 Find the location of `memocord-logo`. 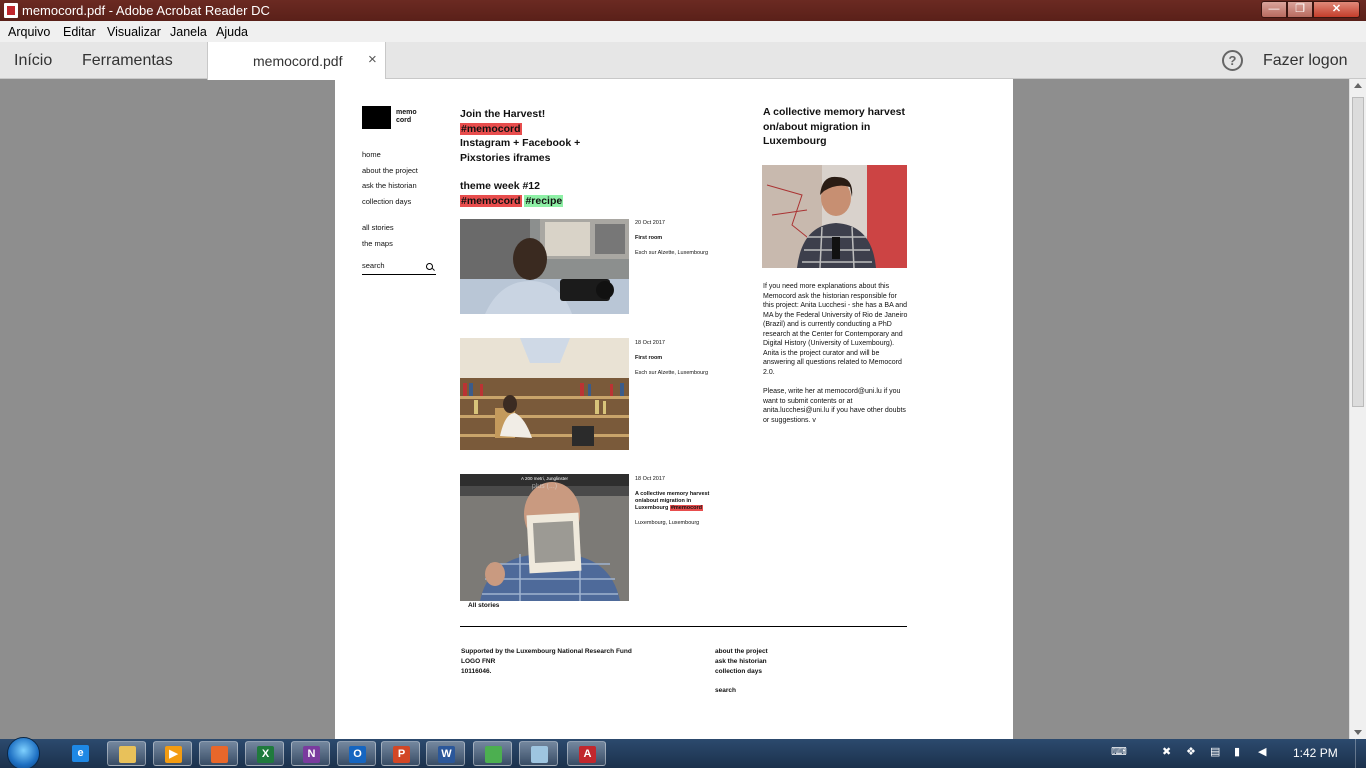

memocord-logo is located at coordinates (376, 117).